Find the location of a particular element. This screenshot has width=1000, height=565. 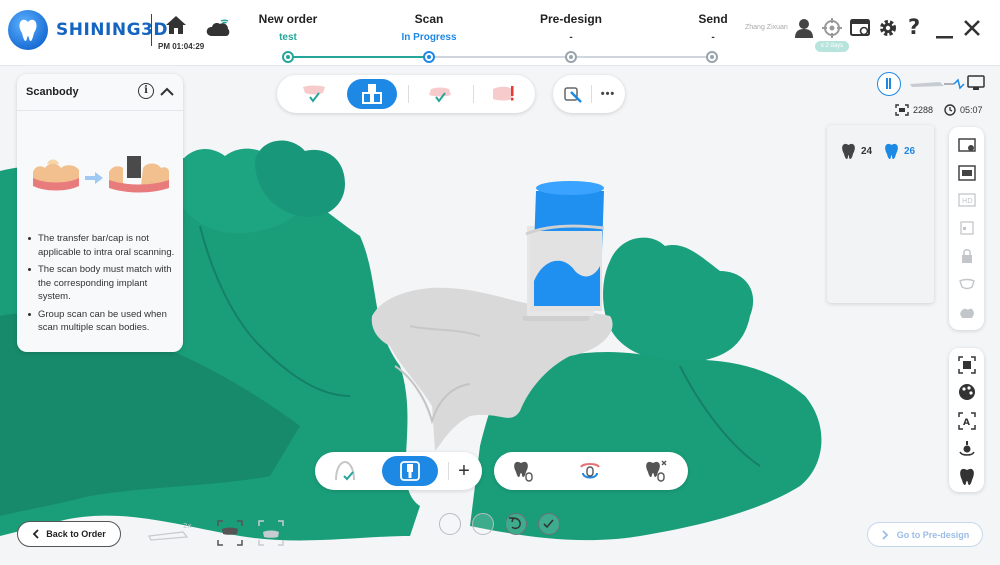

color-palette-button is located at coordinates (966, 391).